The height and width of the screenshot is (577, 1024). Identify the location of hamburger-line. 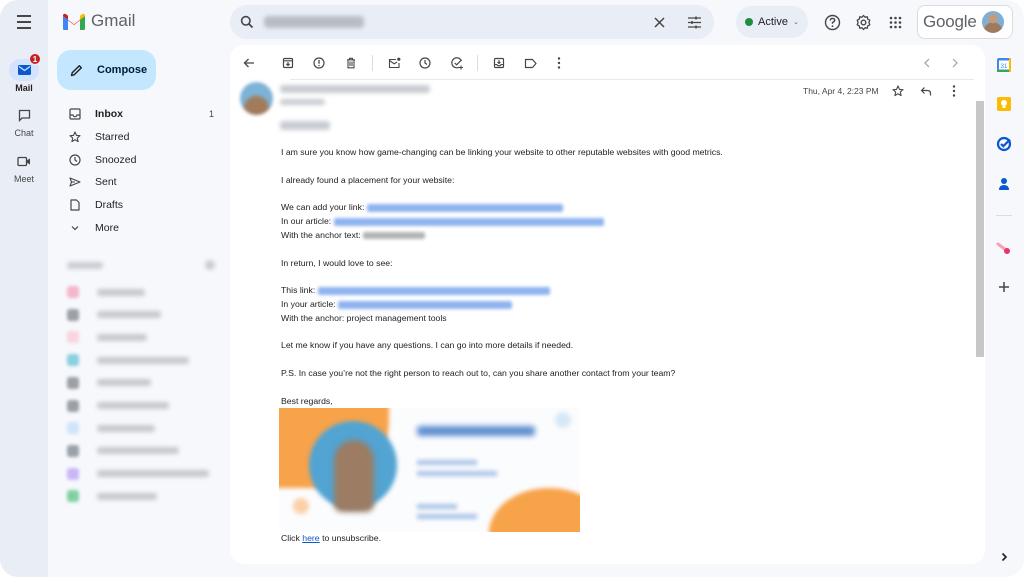
(24, 22).